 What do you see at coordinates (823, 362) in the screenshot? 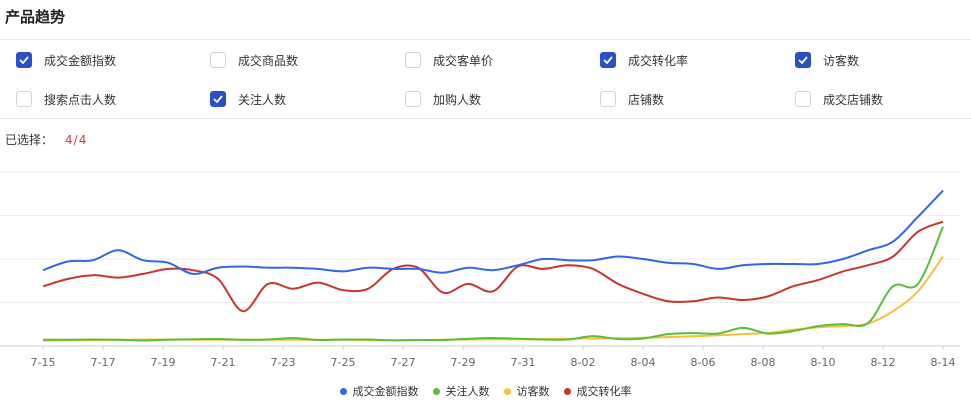
I see `x-tick-label: 8-10` at bounding box center [823, 362].